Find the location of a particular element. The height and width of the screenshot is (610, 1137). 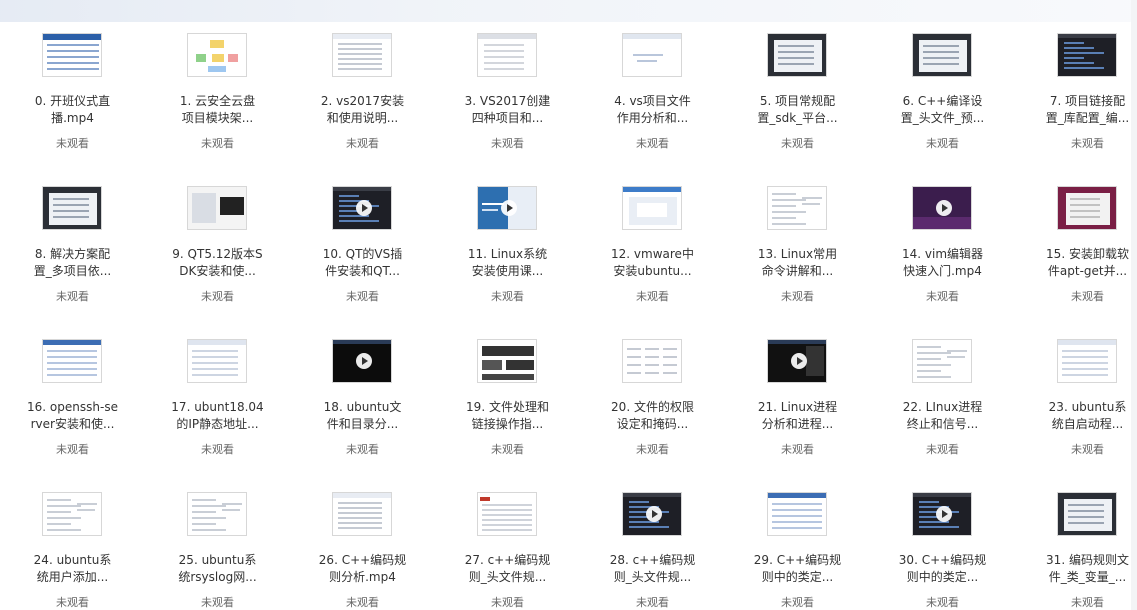

video-item: 7. 项目链接配 置_库配置_编... 未观看 is located at coordinates (1076, 98).